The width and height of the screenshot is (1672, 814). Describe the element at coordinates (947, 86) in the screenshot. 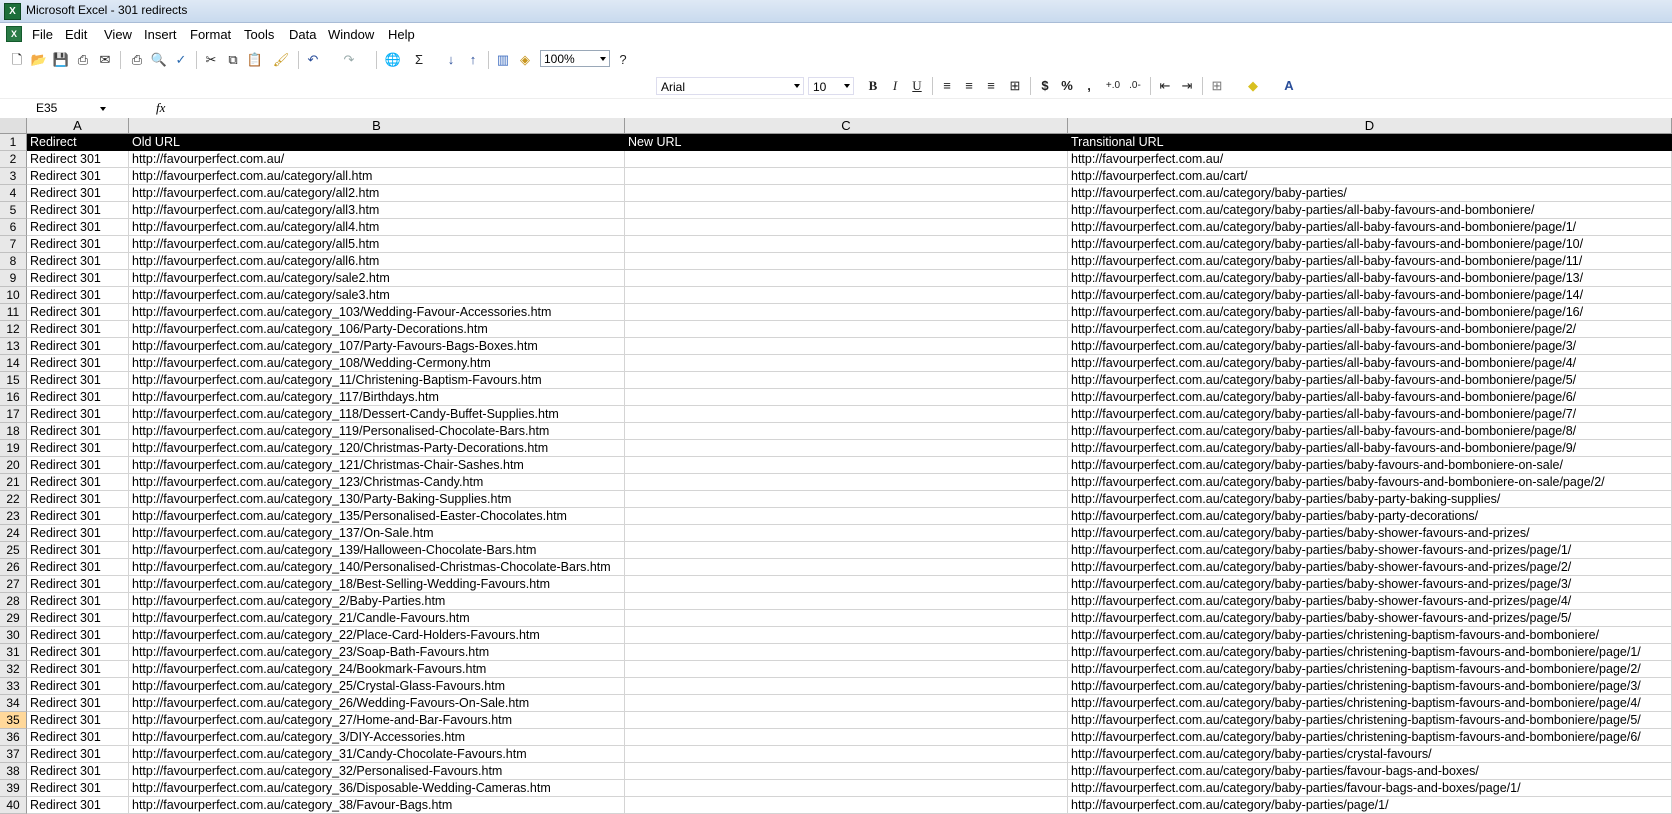

I see `align-left-icon: ≡` at that location.